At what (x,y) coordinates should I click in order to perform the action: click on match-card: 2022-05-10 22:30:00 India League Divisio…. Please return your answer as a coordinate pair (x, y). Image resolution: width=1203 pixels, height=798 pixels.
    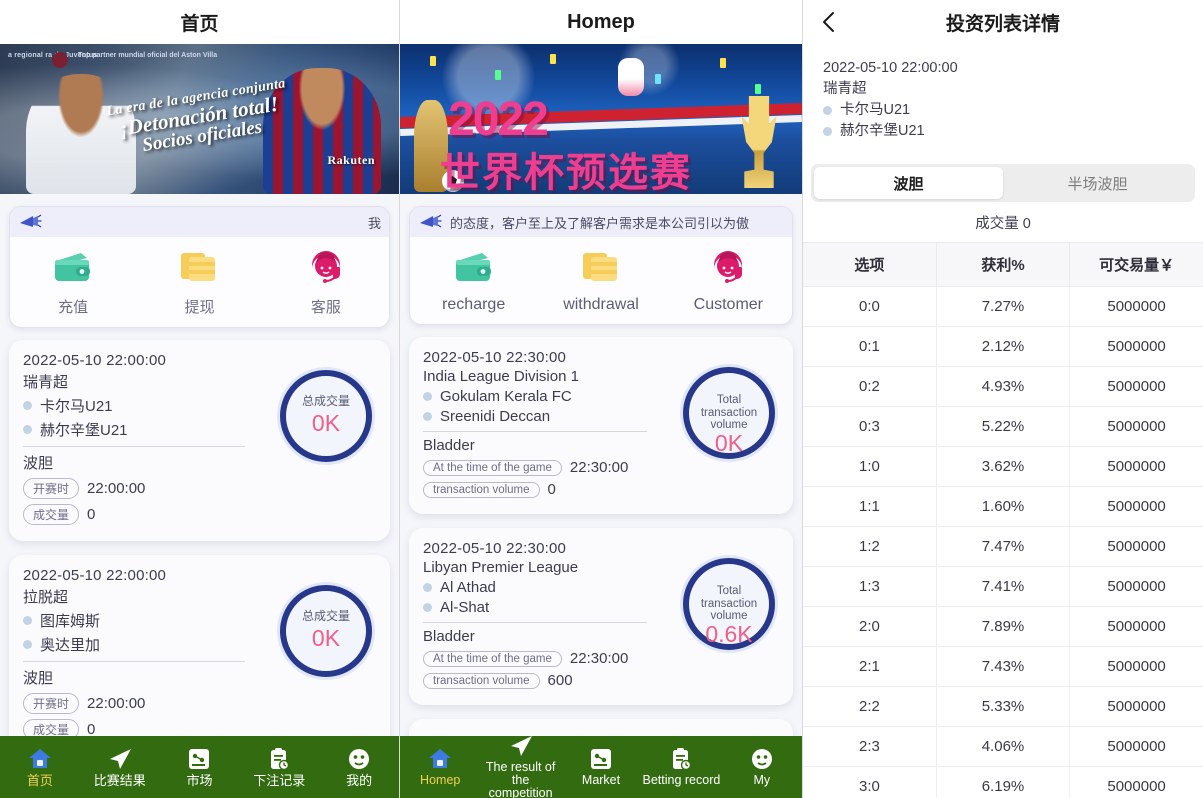
    Looking at the image, I should click on (601, 425).